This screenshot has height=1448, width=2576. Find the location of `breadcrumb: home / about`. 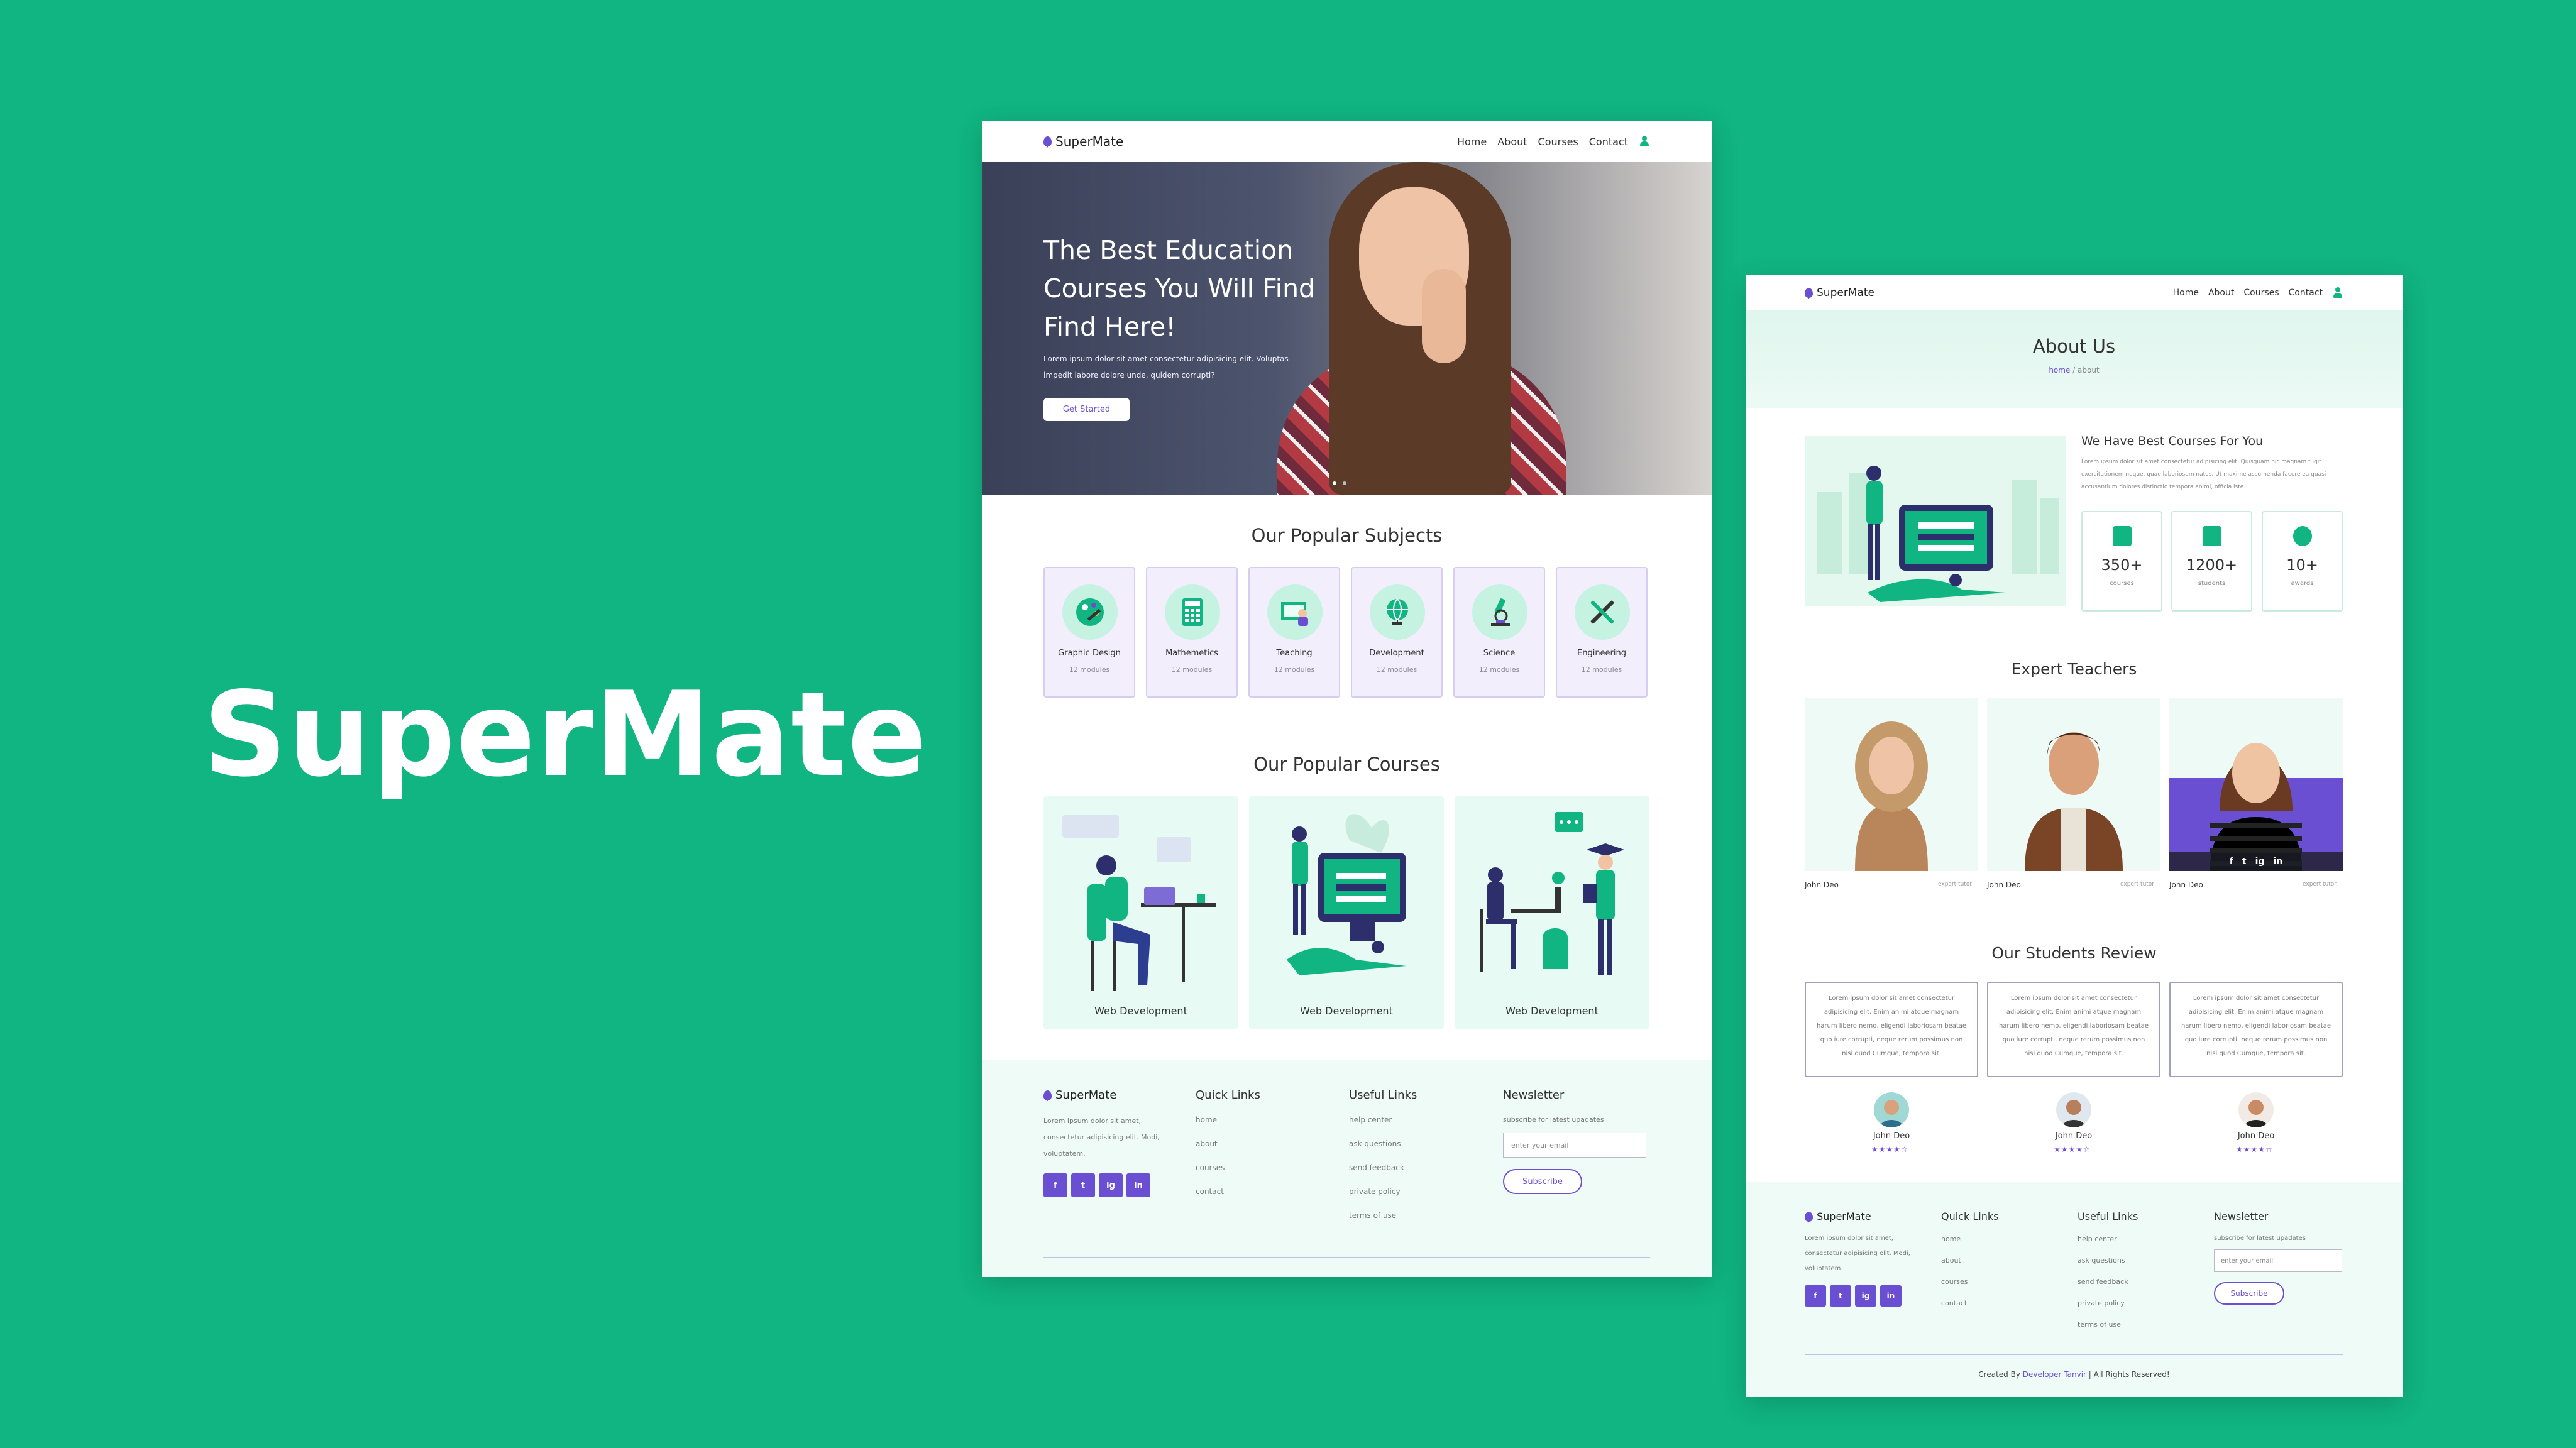

breadcrumb: home / about is located at coordinates (2074, 370).